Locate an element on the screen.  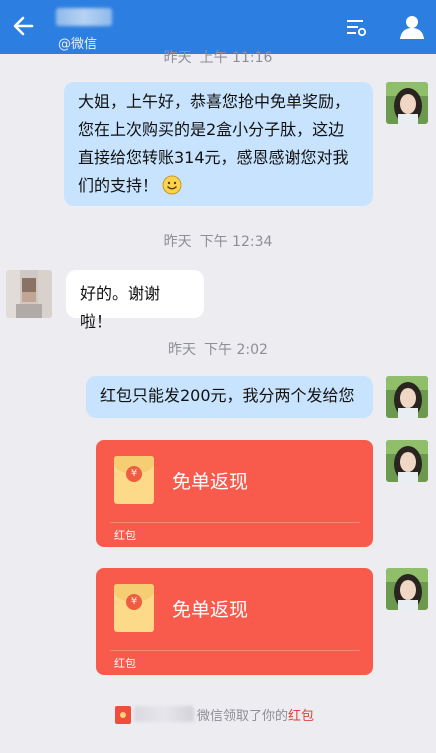
timestamp: 昨天 下午 2:02 is located at coordinates (218, 349).